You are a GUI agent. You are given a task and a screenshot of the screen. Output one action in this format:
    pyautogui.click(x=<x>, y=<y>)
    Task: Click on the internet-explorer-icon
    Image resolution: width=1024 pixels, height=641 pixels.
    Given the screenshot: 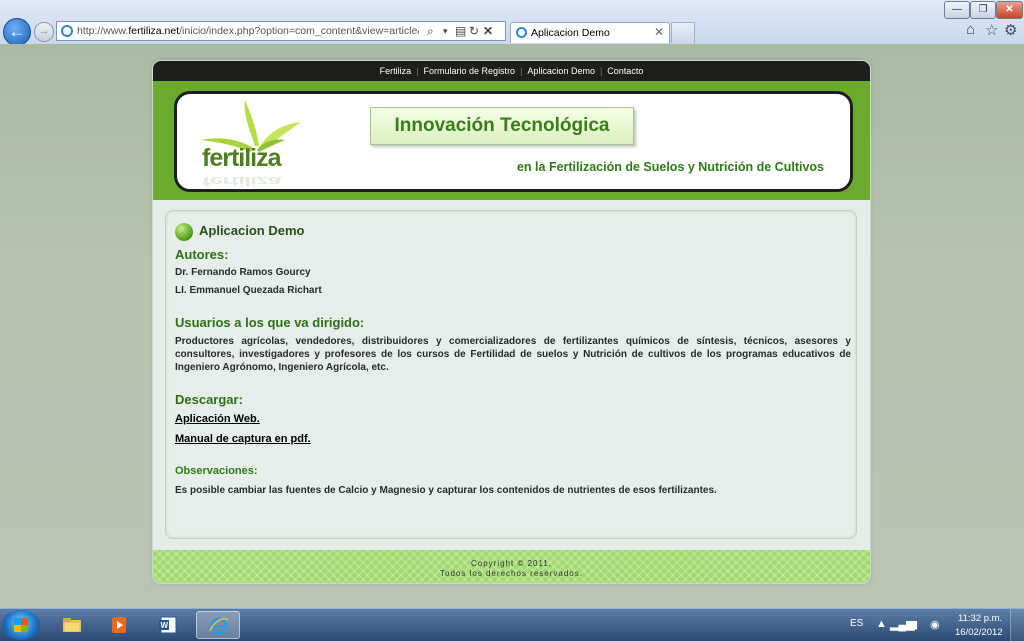 What is the action you would take?
    pyautogui.click(x=219, y=626)
    